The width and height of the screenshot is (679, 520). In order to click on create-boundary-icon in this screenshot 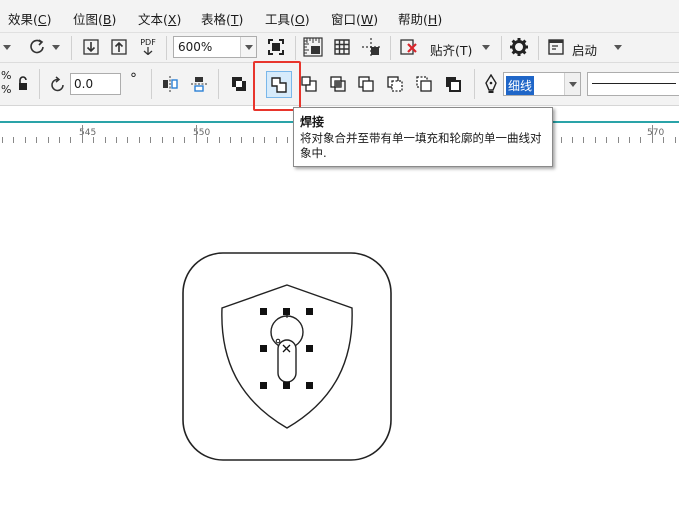, I will do `click(453, 84)`.